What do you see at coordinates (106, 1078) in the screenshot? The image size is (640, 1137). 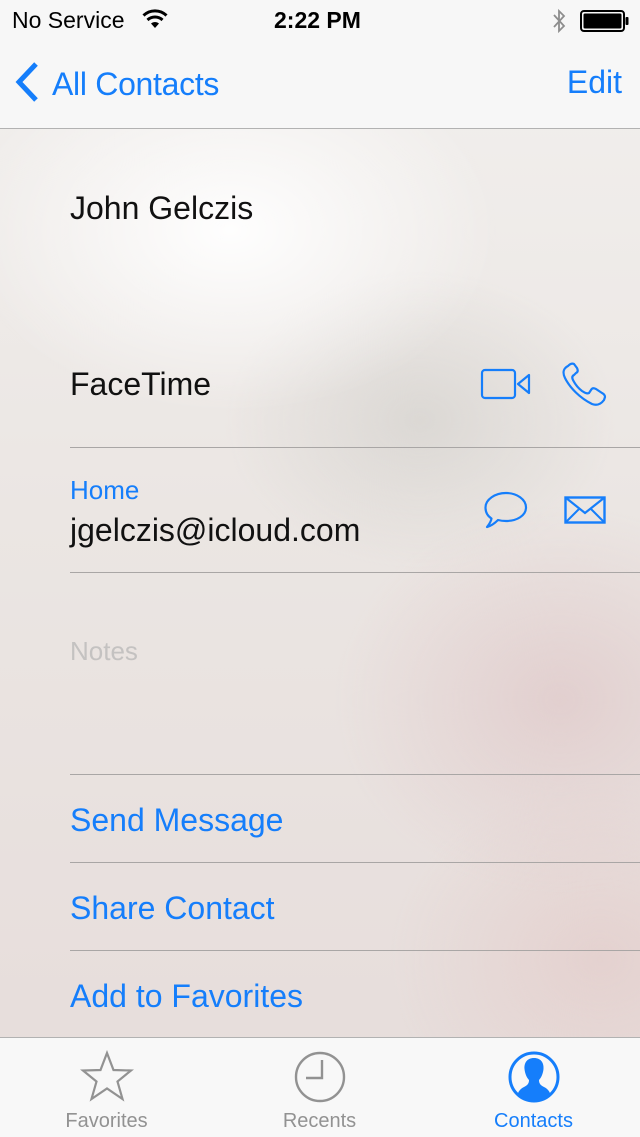 I see `star-icon` at bounding box center [106, 1078].